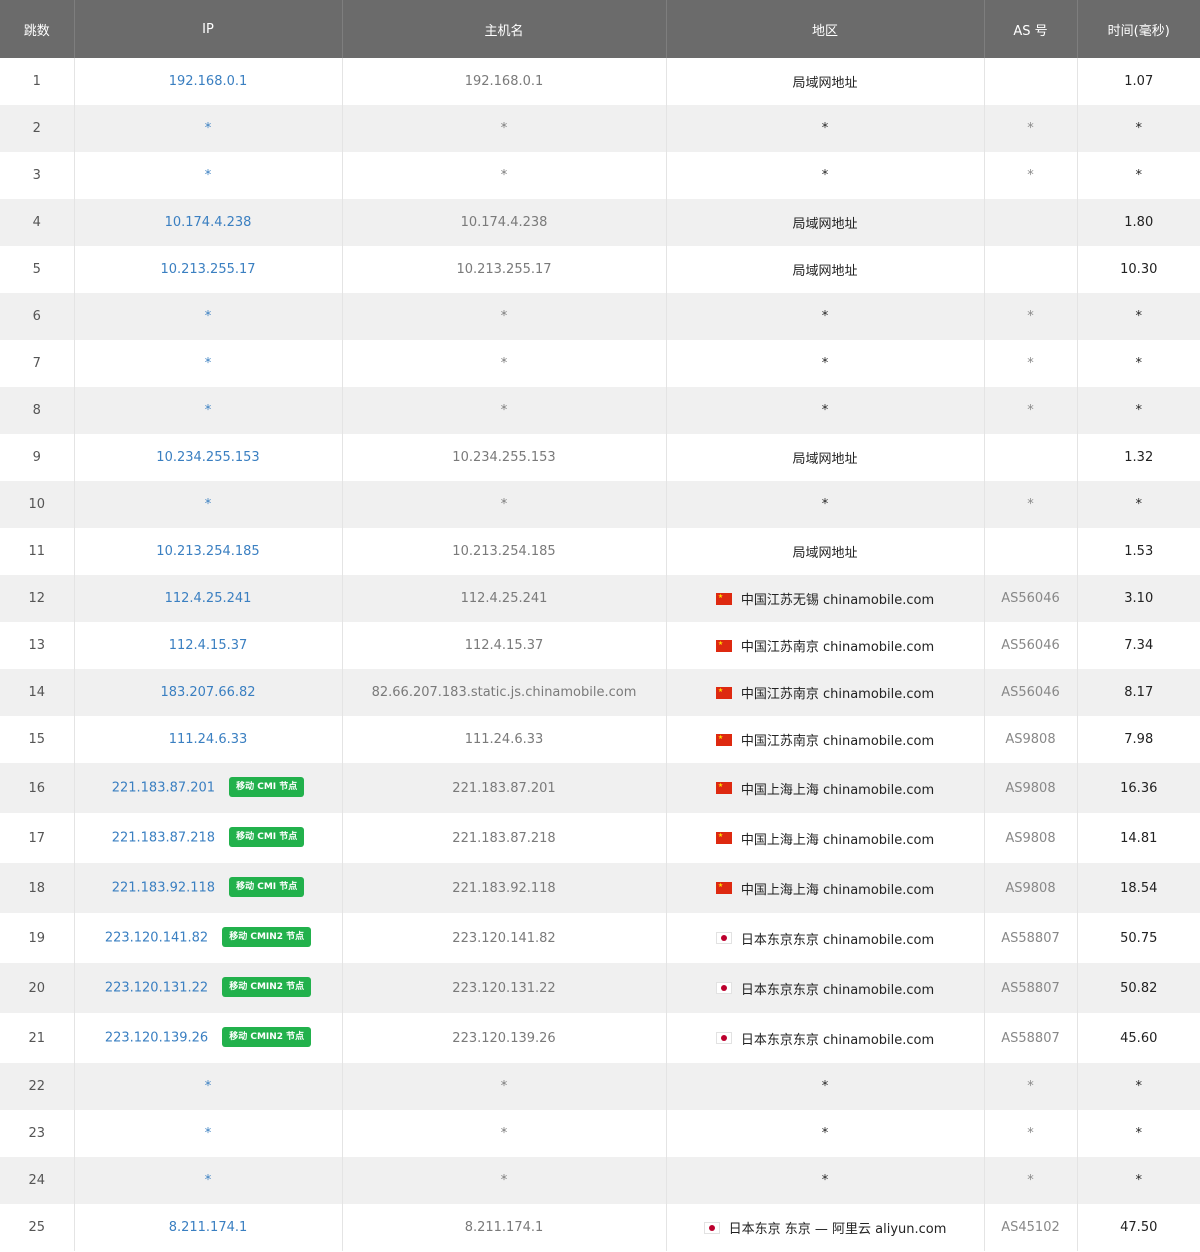  I want to click on ip-cell: 10.213.255.17, so click(207, 269).